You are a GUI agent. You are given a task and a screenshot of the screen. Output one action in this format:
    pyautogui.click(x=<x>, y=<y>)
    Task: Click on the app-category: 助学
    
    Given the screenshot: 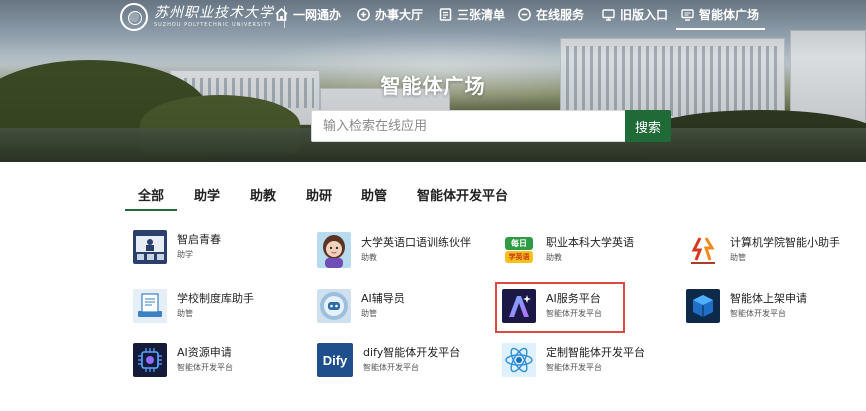 What is the action you would take?
    pyautogui.click(x=185, y=254)
    